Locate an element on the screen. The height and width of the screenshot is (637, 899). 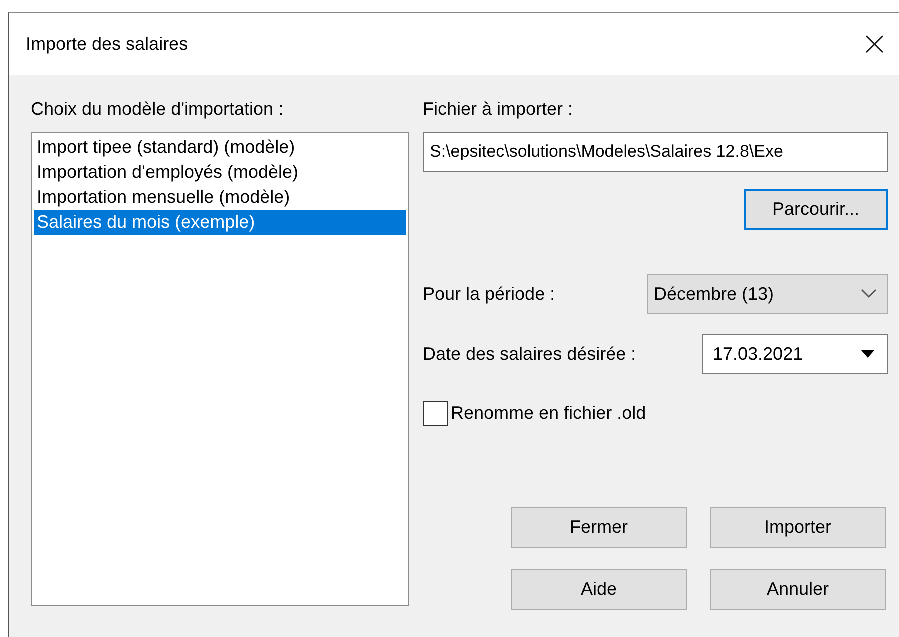
list-item: Importation mensuelle (modèle) is located at coordinates (220, 197).